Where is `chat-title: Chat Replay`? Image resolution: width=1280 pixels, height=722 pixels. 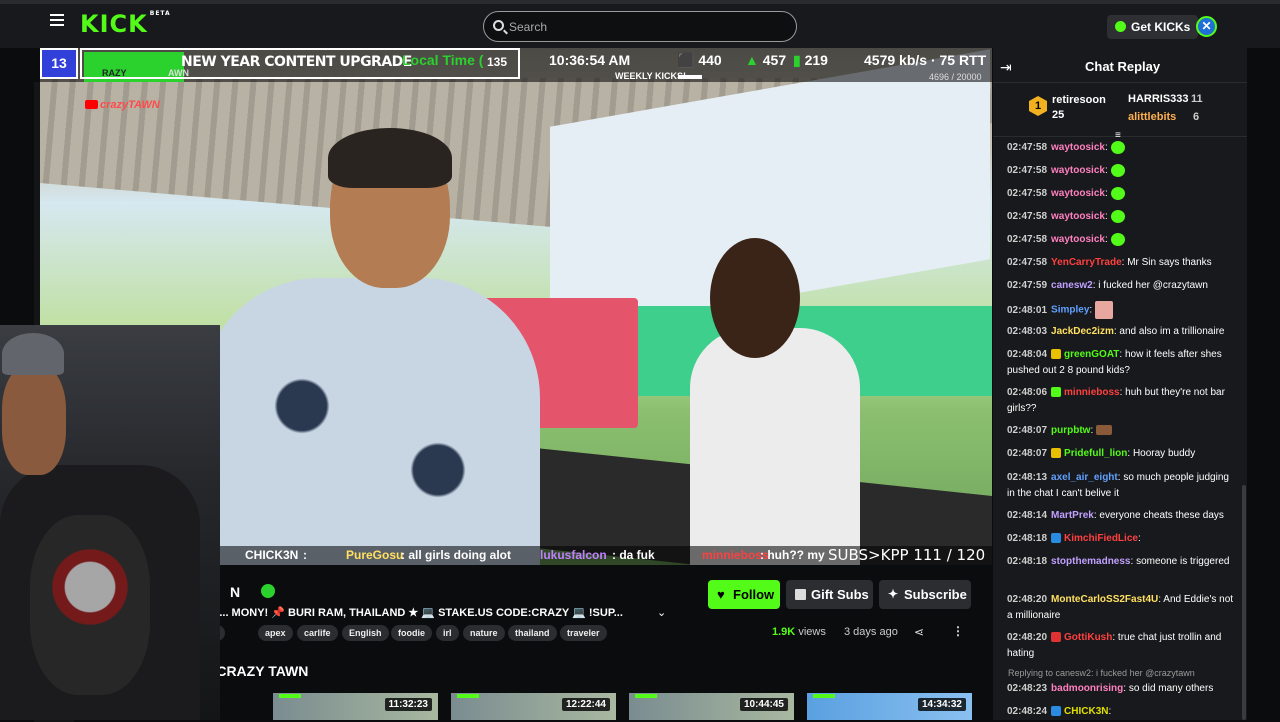 chat-title: Chat Replay is located at coordinates (1123, 66).